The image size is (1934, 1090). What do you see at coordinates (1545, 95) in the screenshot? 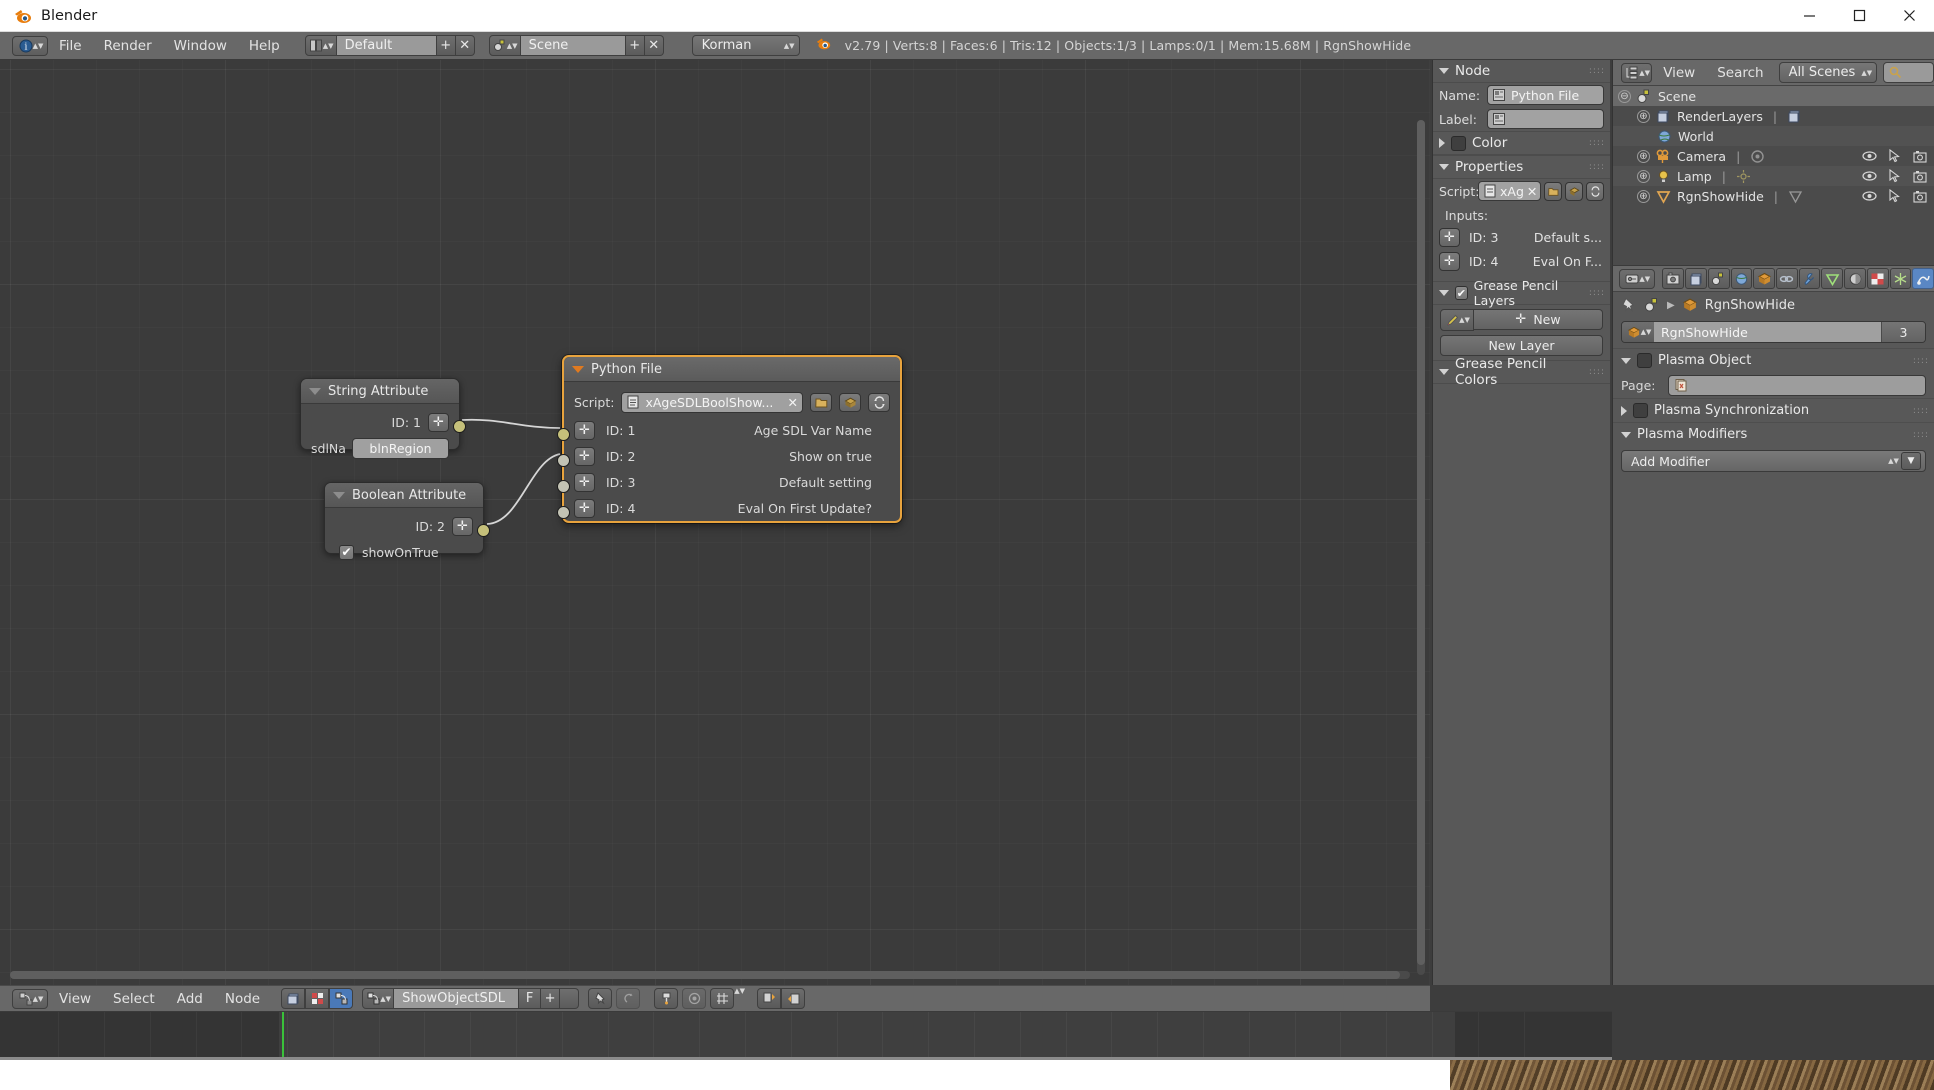
I see `node-name-input: Python File` at bounding box center [1545, 95].